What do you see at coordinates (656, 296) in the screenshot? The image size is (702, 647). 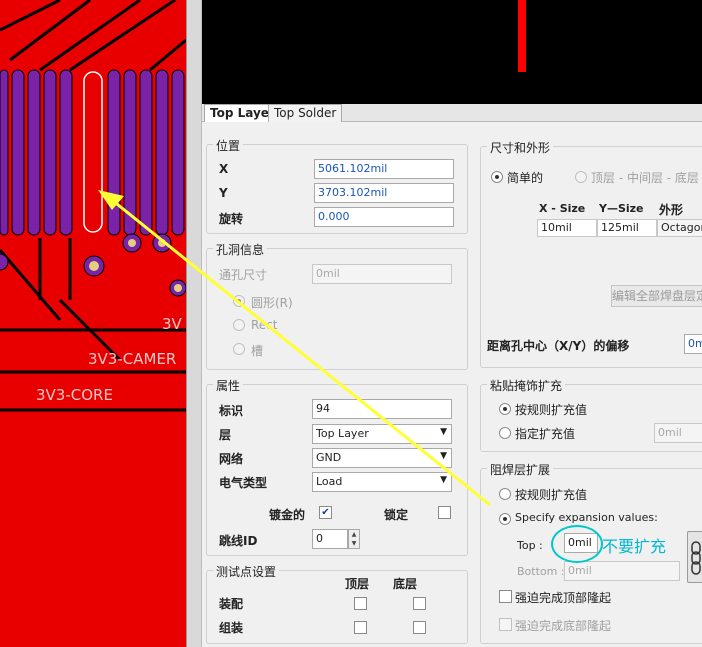 I see `edit-full-stack-button: 编辑全部焊盘层定义` at bounding box center [656, 296].